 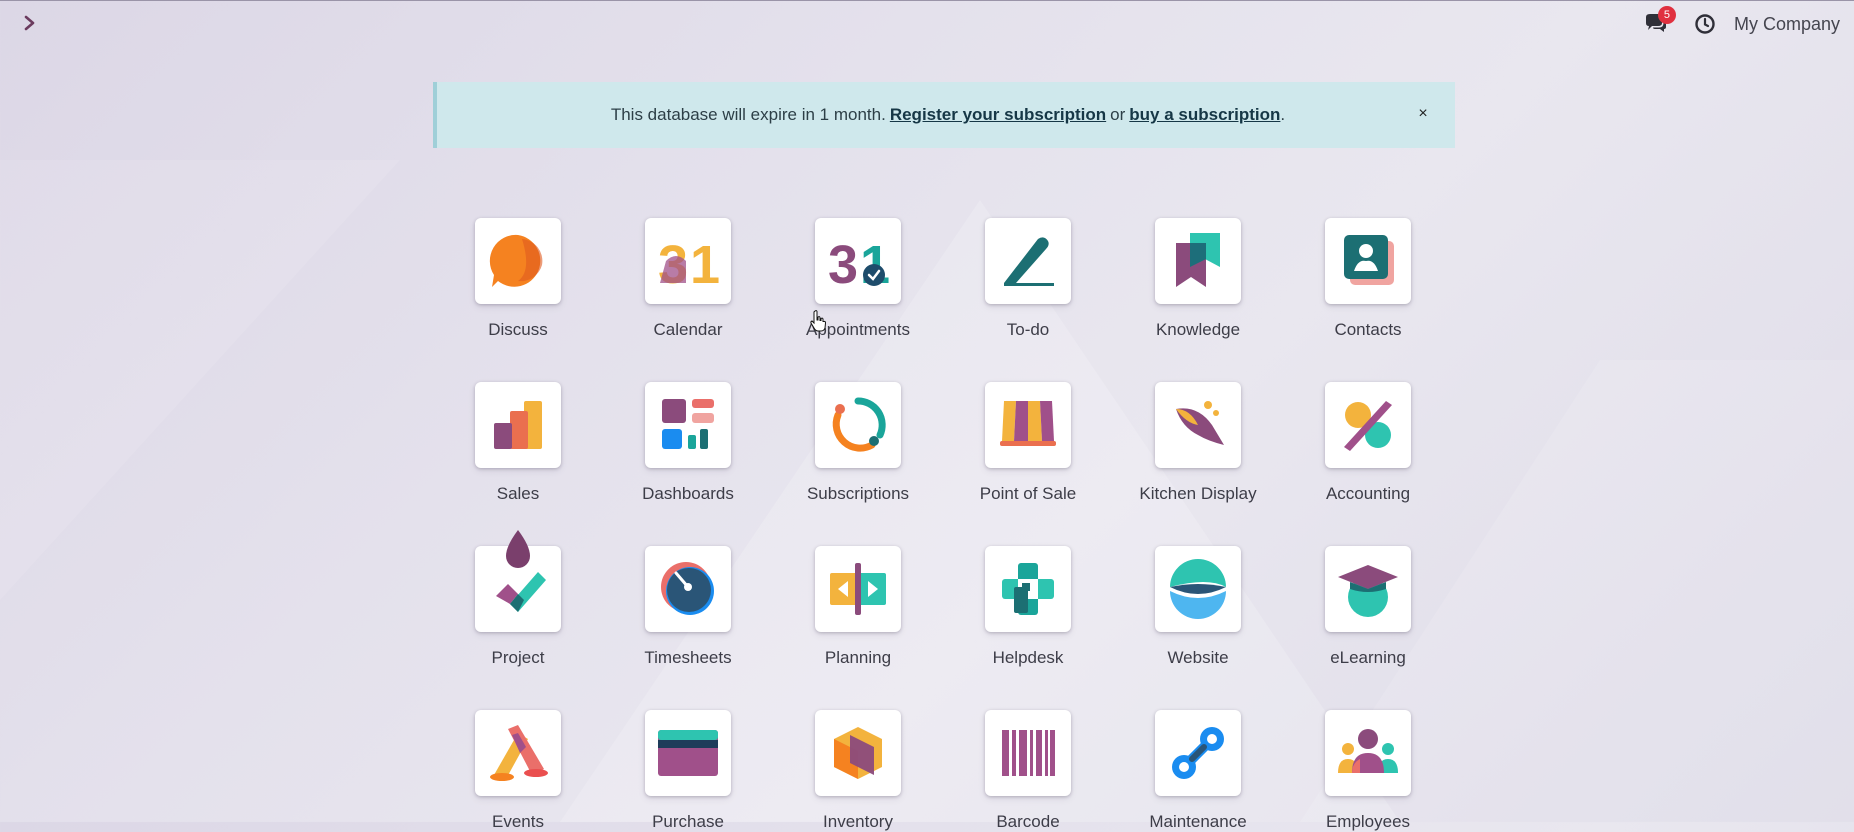 What do you see at coordinates (521, 571) in the screenshot?
I see `project-icon` at bounding box center [521, 571].